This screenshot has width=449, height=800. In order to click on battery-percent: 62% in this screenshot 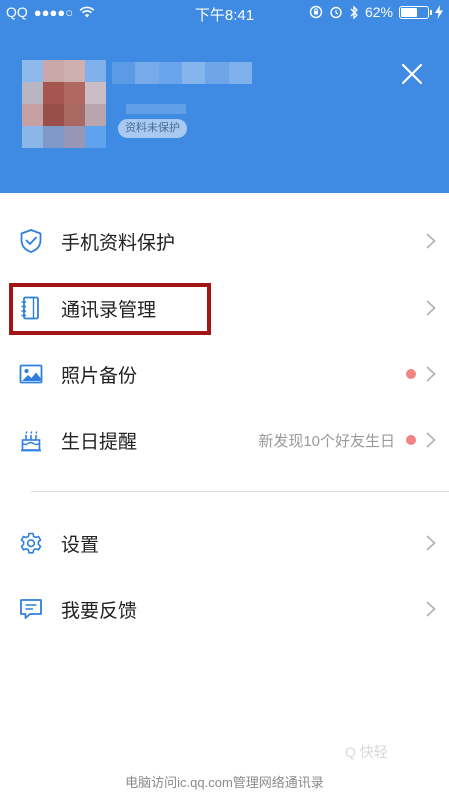, I will do `click(378, 12)`.